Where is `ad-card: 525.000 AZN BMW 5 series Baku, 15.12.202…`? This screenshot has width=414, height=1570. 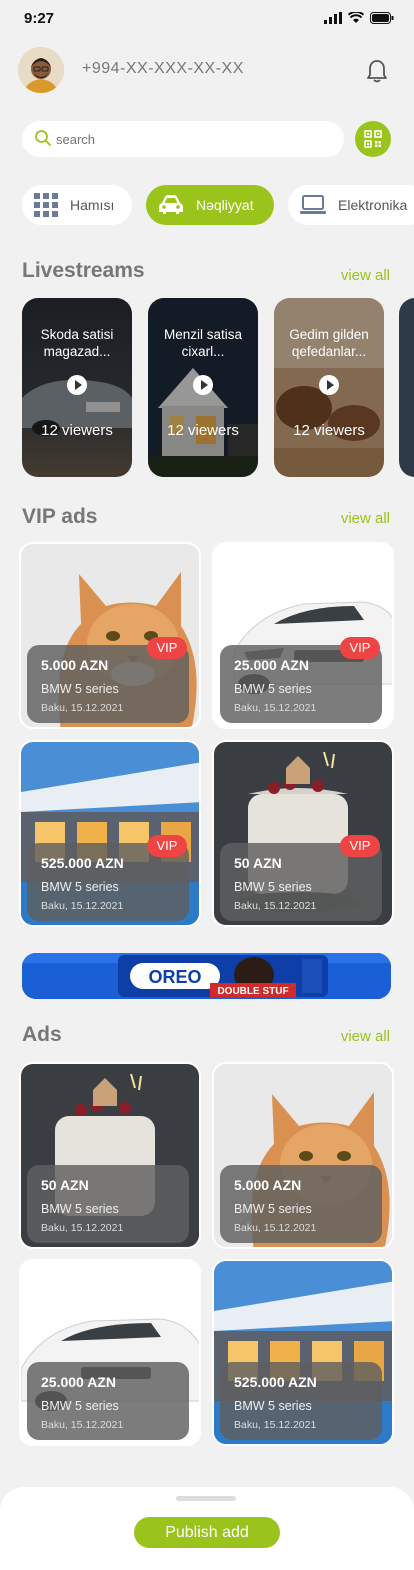 ad-card: 525.000 AZN BMW 5 series Baku, 15.12.202… is located at coordinates (303, 1352).